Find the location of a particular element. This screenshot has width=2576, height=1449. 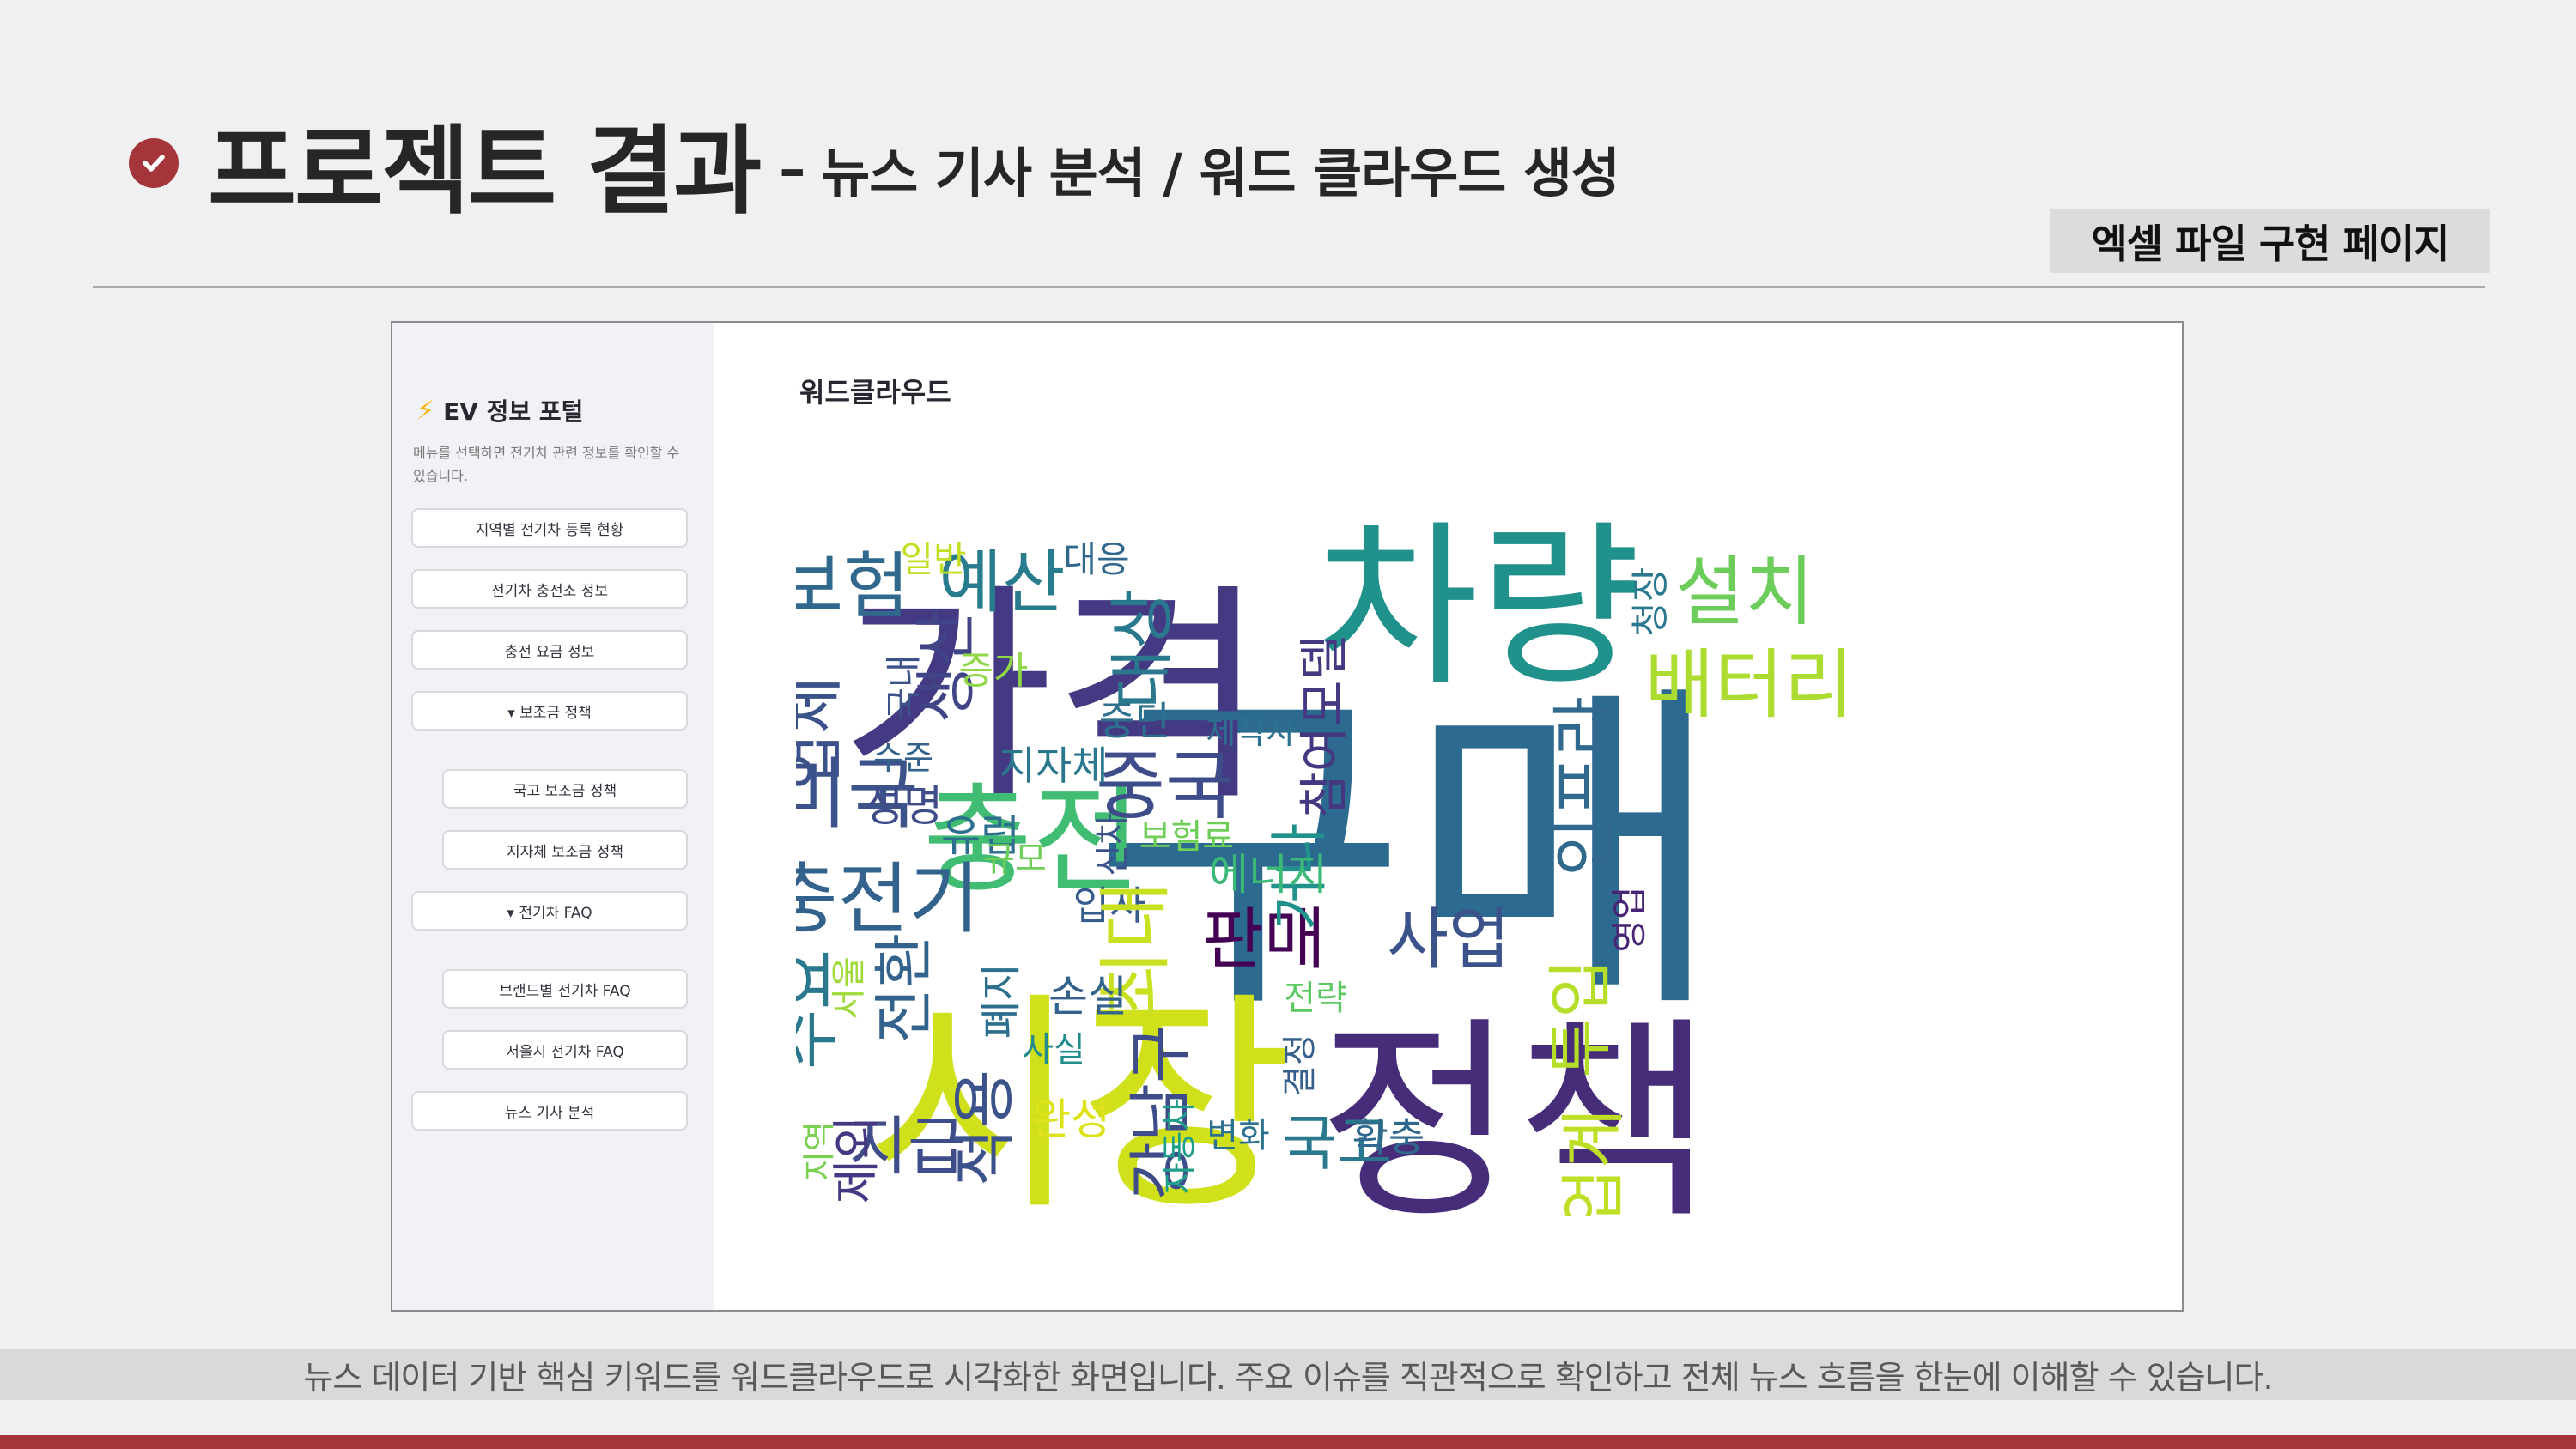

word: 배터리 is located at coordinates (1749, 684).